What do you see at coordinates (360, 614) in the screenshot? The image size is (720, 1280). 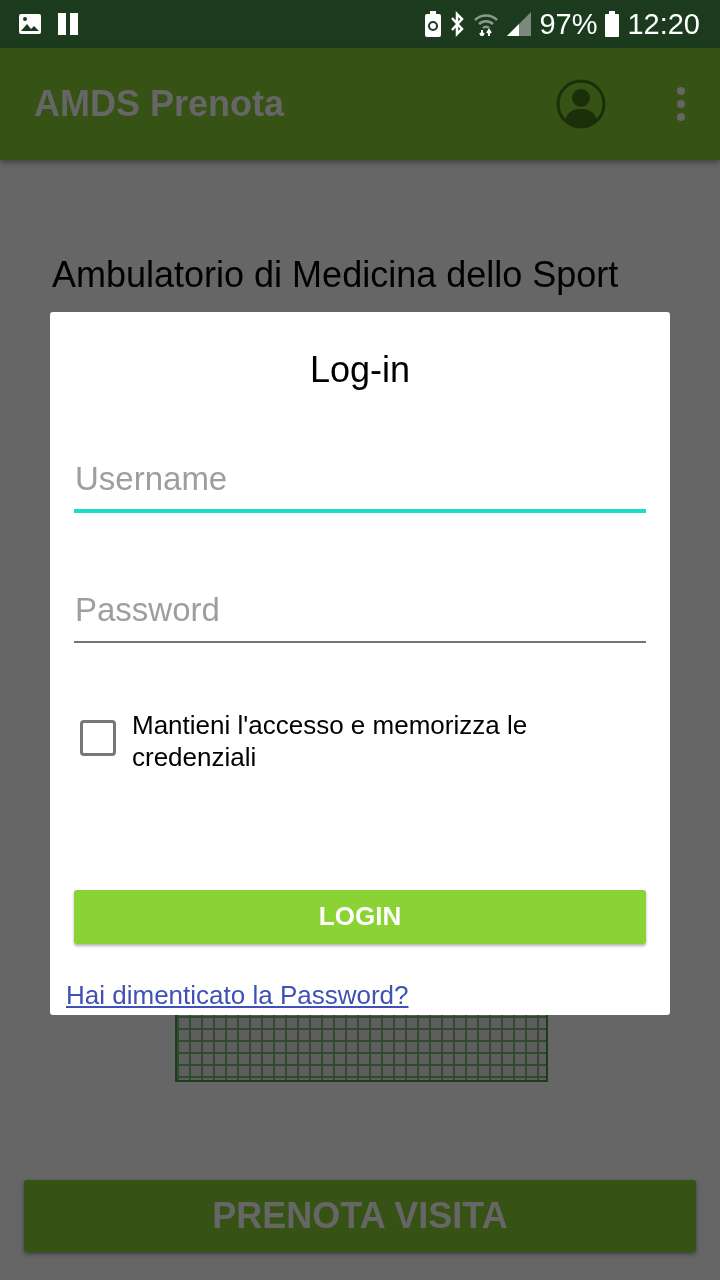 I see `password-field: Password` at bounding box center [360, 614].